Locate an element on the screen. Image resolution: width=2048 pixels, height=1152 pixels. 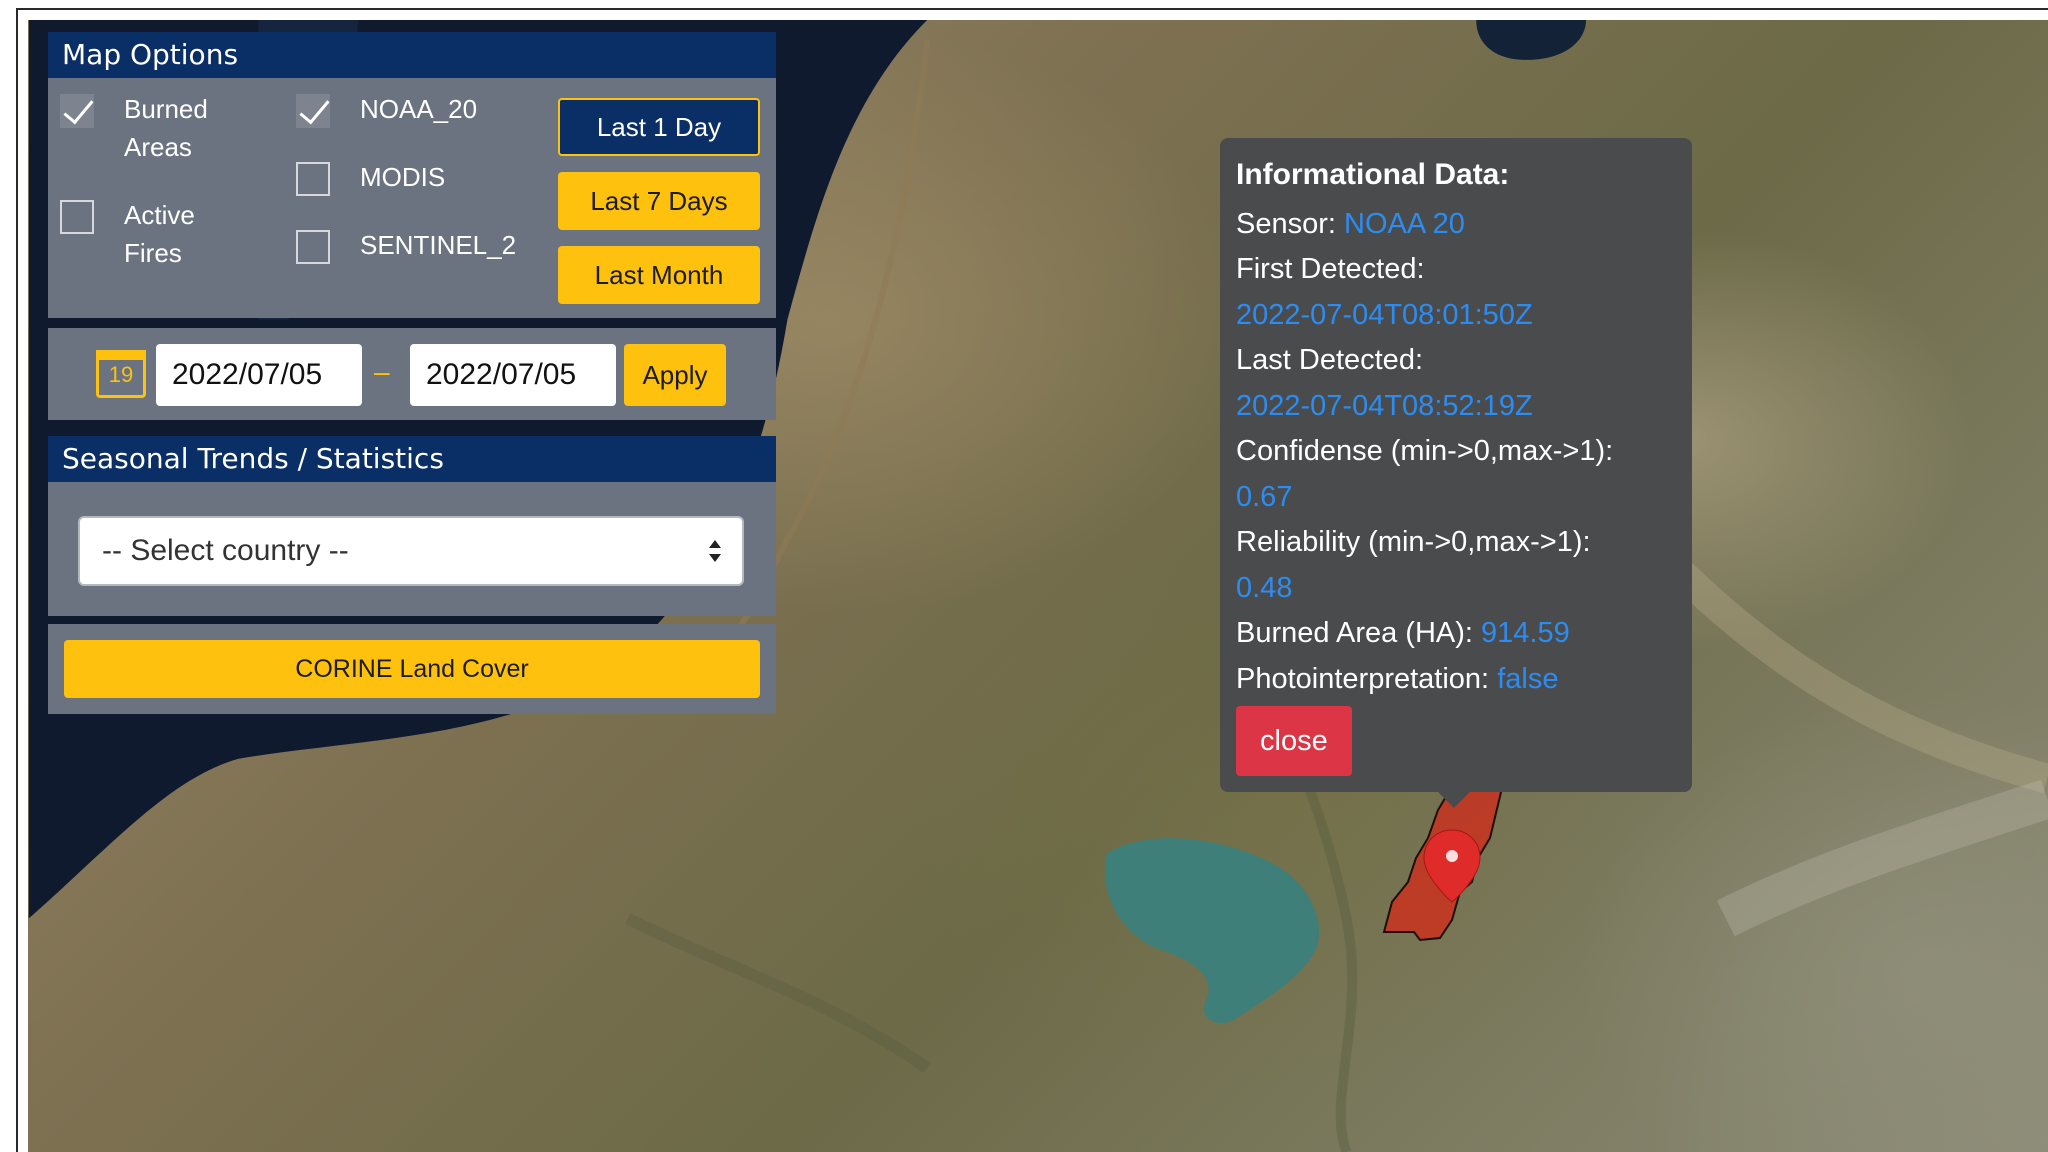
modis-checkbox is located at coordinates (313, 179).